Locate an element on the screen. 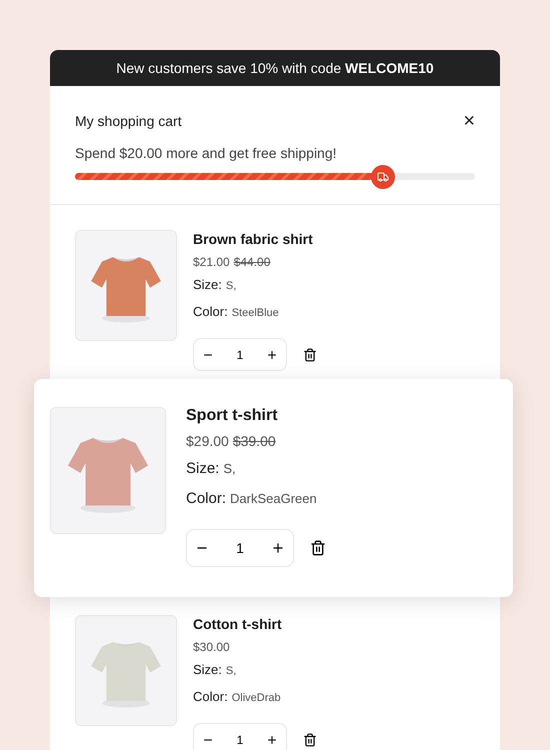 This screenshot has height=750, width=550. product-name: Brown fabric shirt is located at coordinates (253, 239).